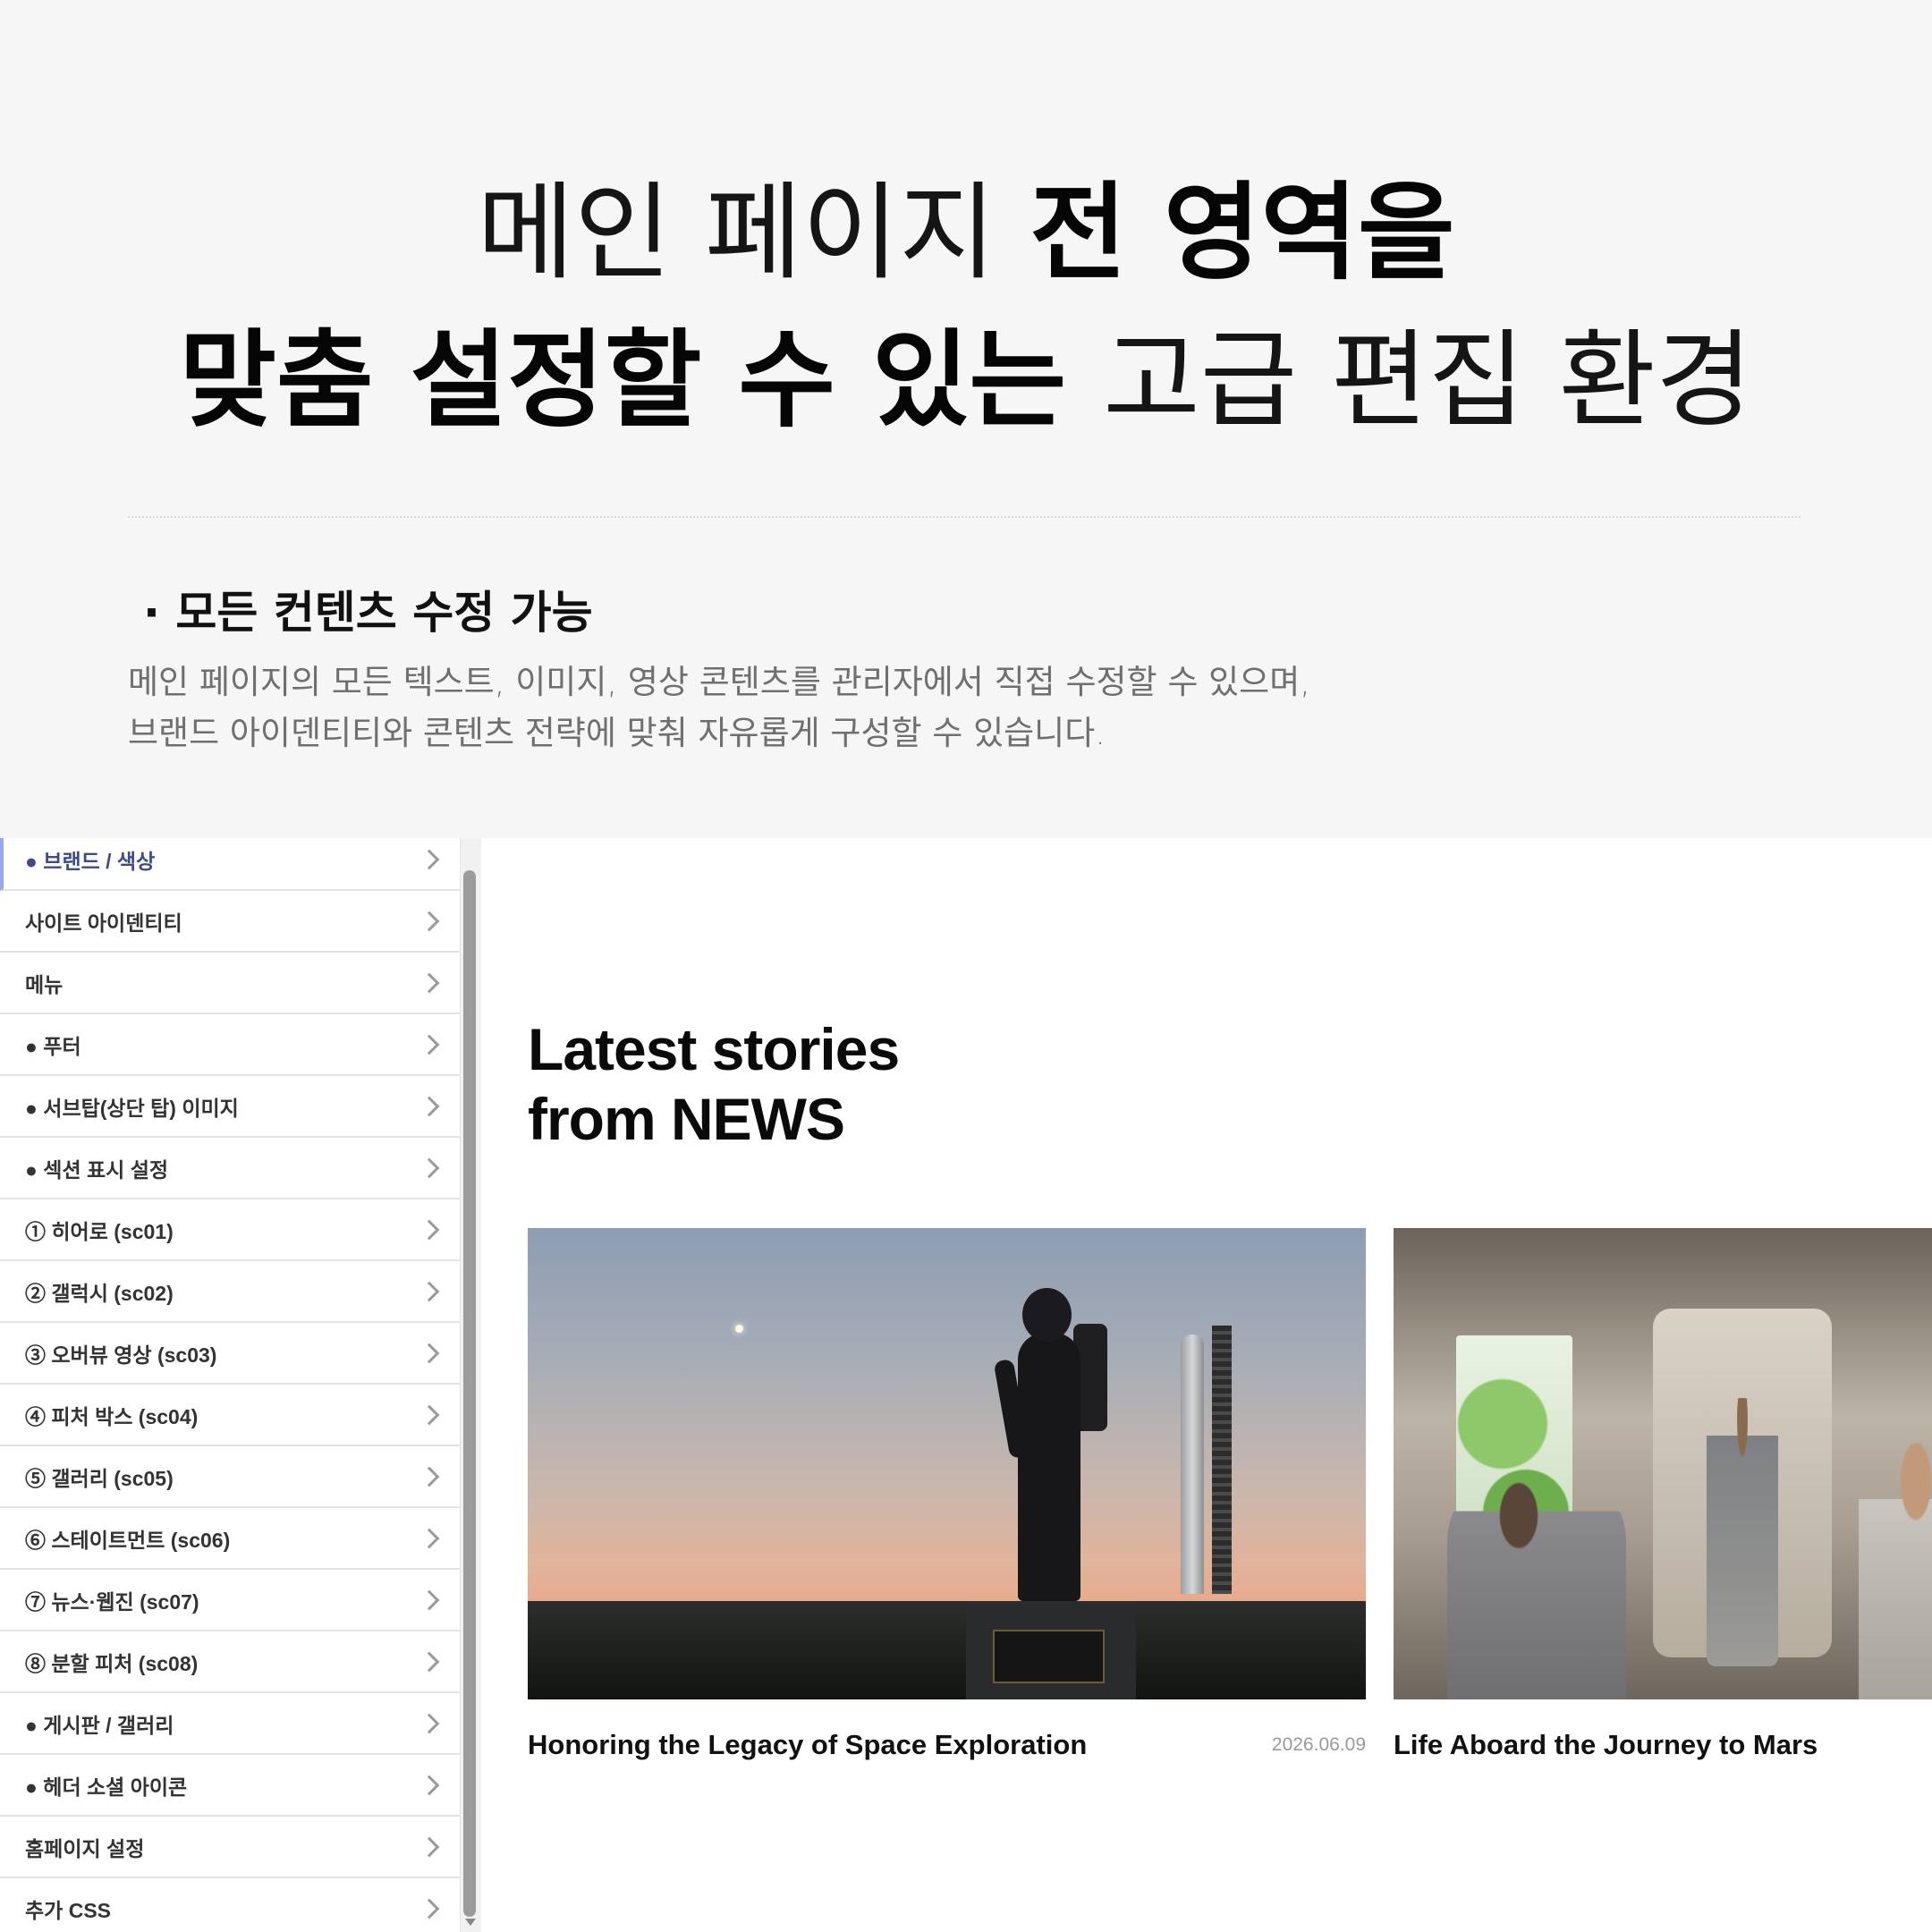 The height and width of the screenshot is (1932, 1932). Describe the element at coordinates (230, 1600) in the screenshot. I see `sidebar-item-sc07: ⑦ 뉴스·웹진 (sc07)` at that location.